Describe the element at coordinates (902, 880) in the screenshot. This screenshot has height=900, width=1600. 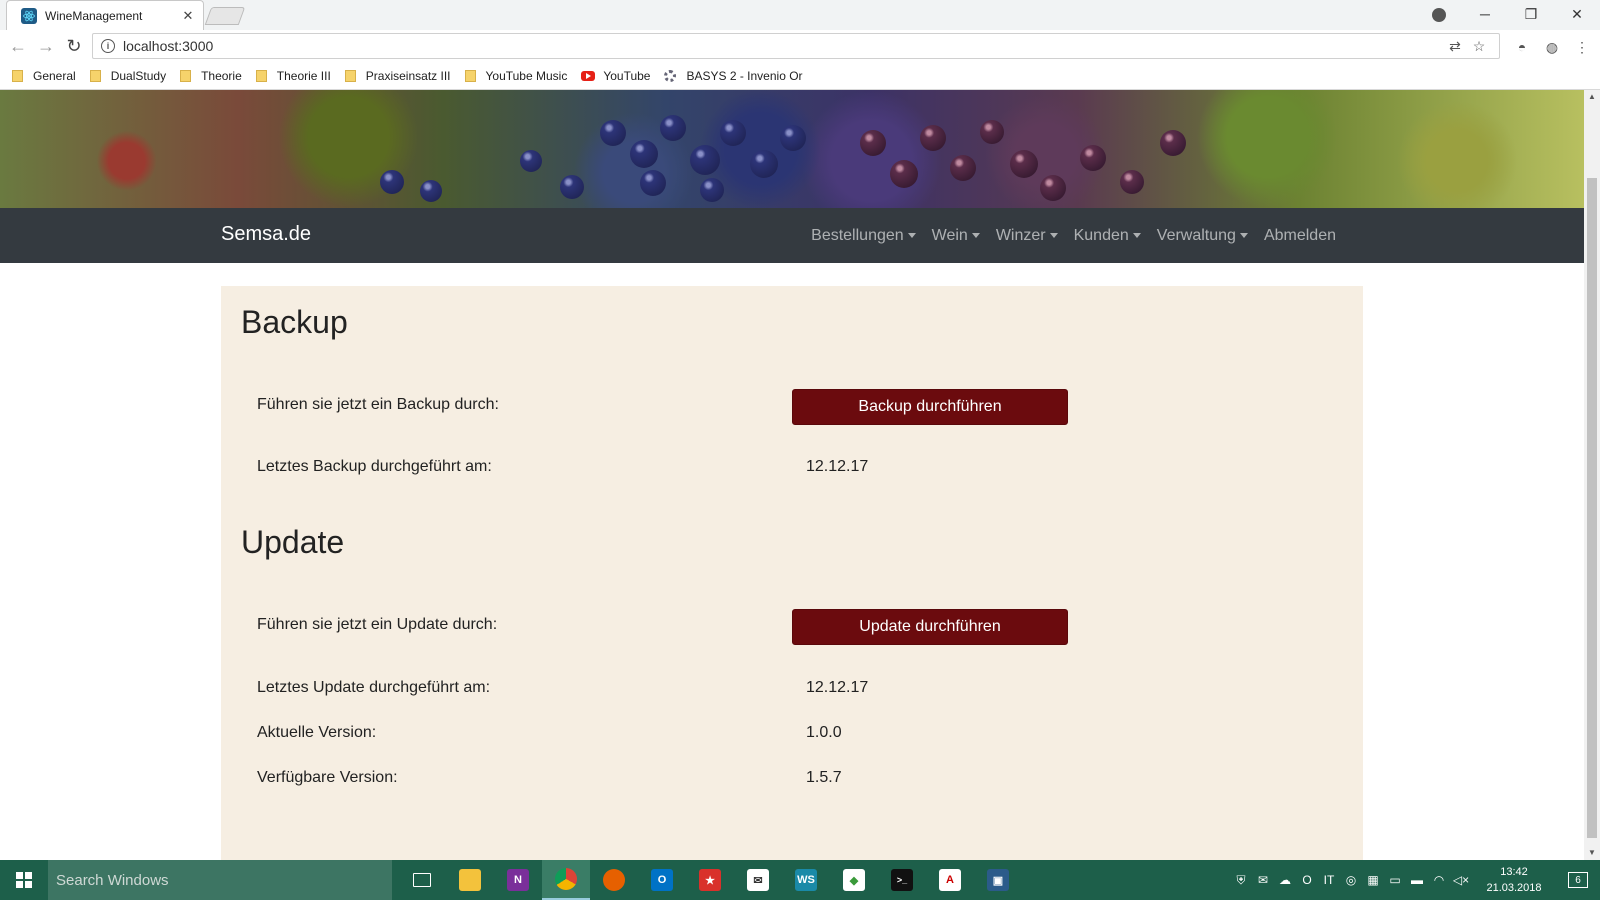
I see `terminal-icon: >_` at that location.